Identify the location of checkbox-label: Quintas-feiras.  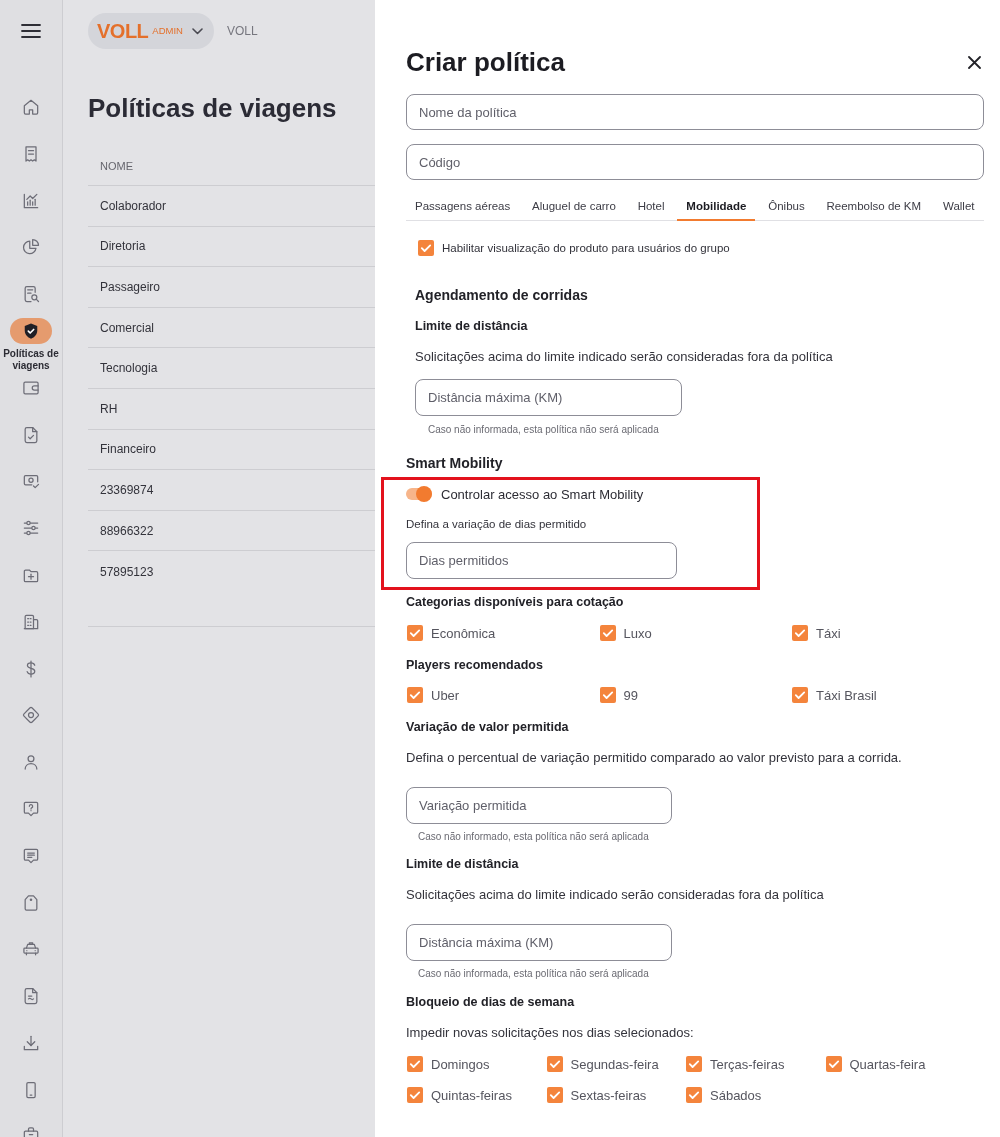
(471, 1095).